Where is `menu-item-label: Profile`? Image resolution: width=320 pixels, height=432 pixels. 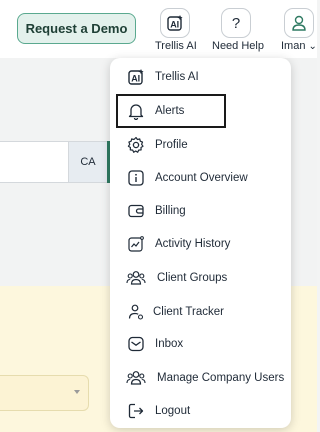 menu-item-label: Profile is located at coordinates (171, 145).